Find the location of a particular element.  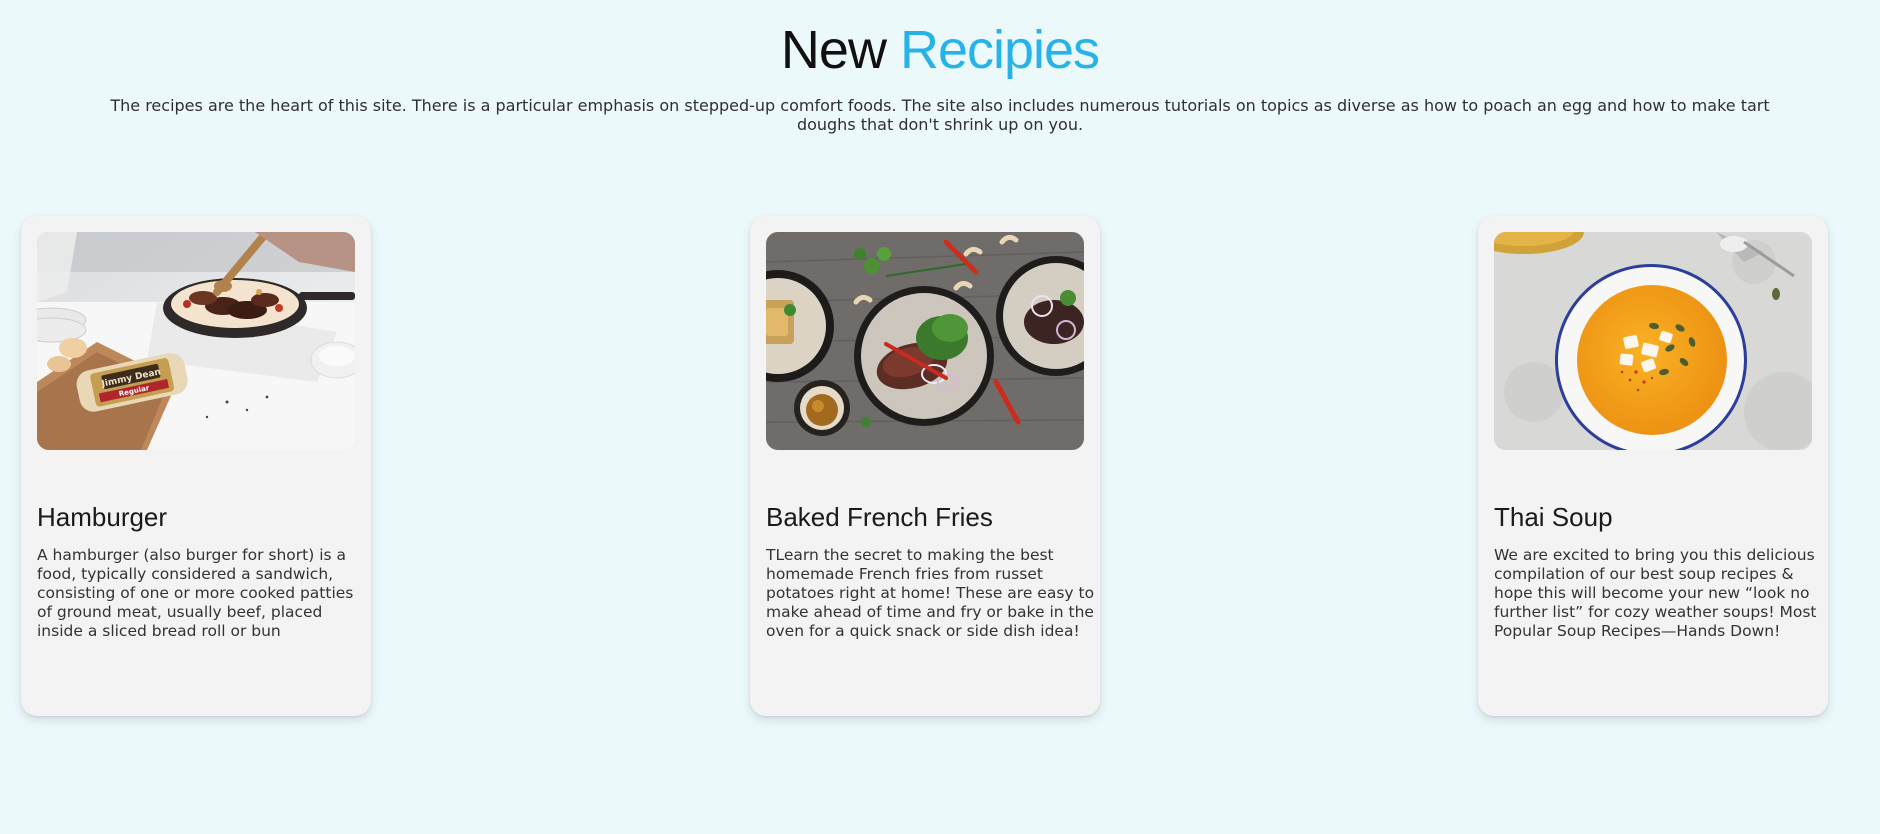

thai-soup-image is located at coordinates (1653, 341).